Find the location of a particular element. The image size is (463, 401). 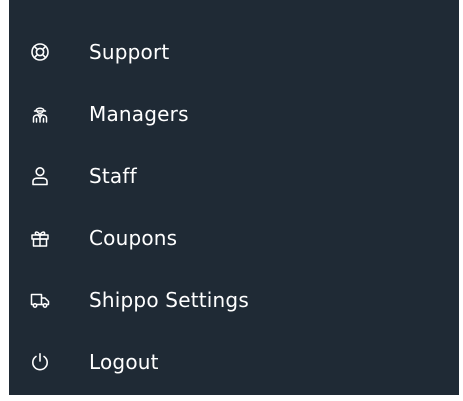

menu-label-logout: Logout is located at coordinates (124, 362).